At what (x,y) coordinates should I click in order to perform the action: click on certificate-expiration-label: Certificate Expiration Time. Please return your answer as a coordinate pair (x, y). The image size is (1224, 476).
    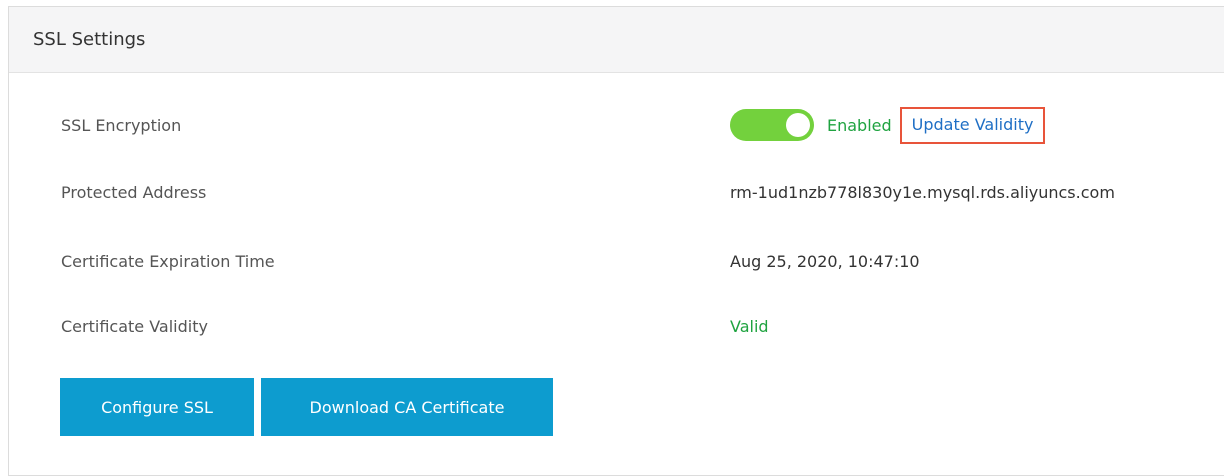
    Looking at the image, I should click on (168, 261).